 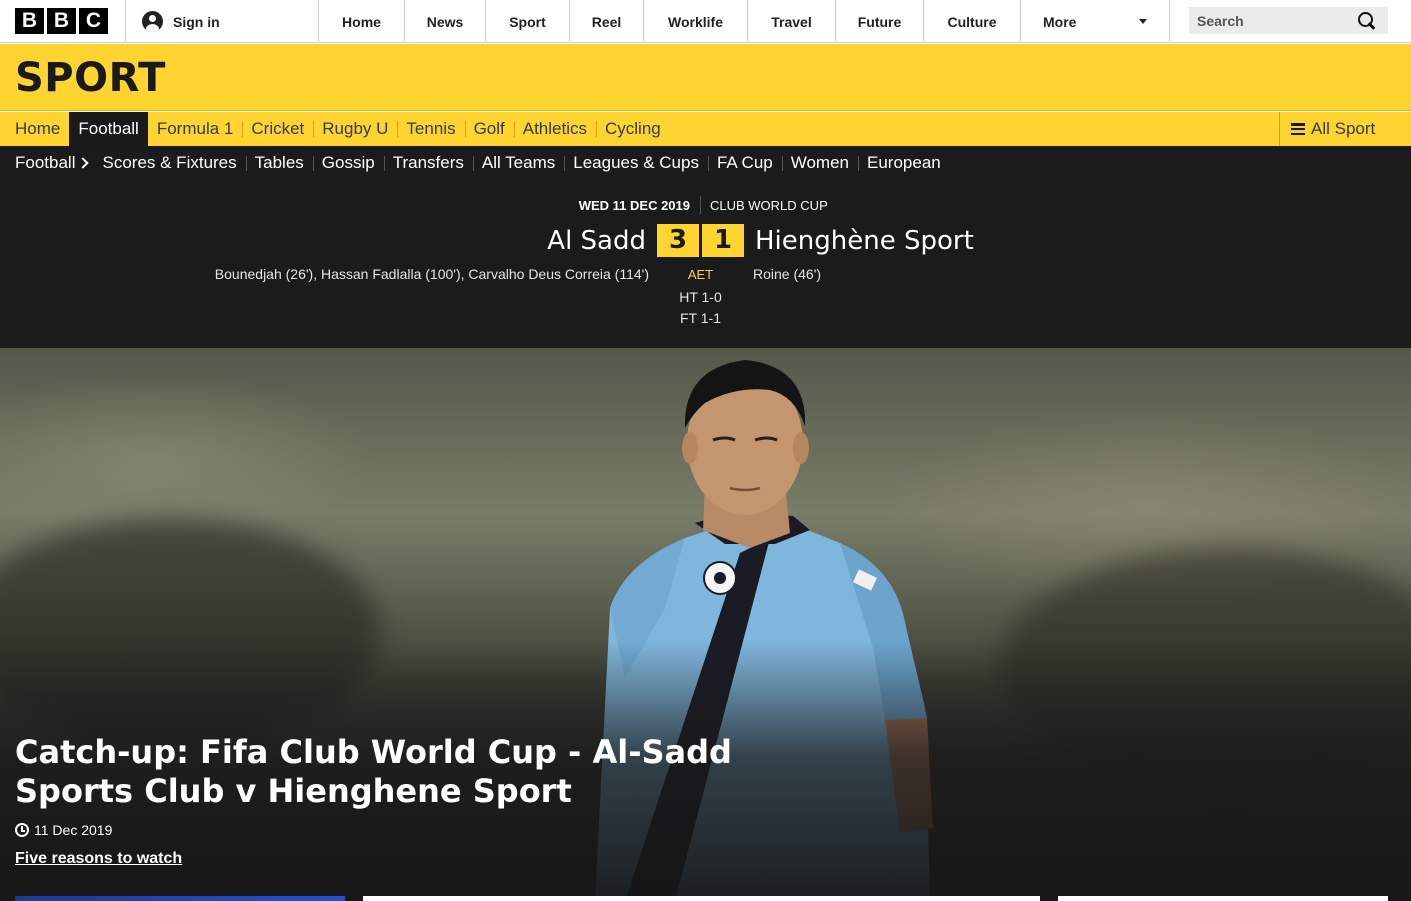 What do you see at coordinates (1095, 21) in the screenshot?
I see `global-nav-more: More` at bounding box center [1095, 21].